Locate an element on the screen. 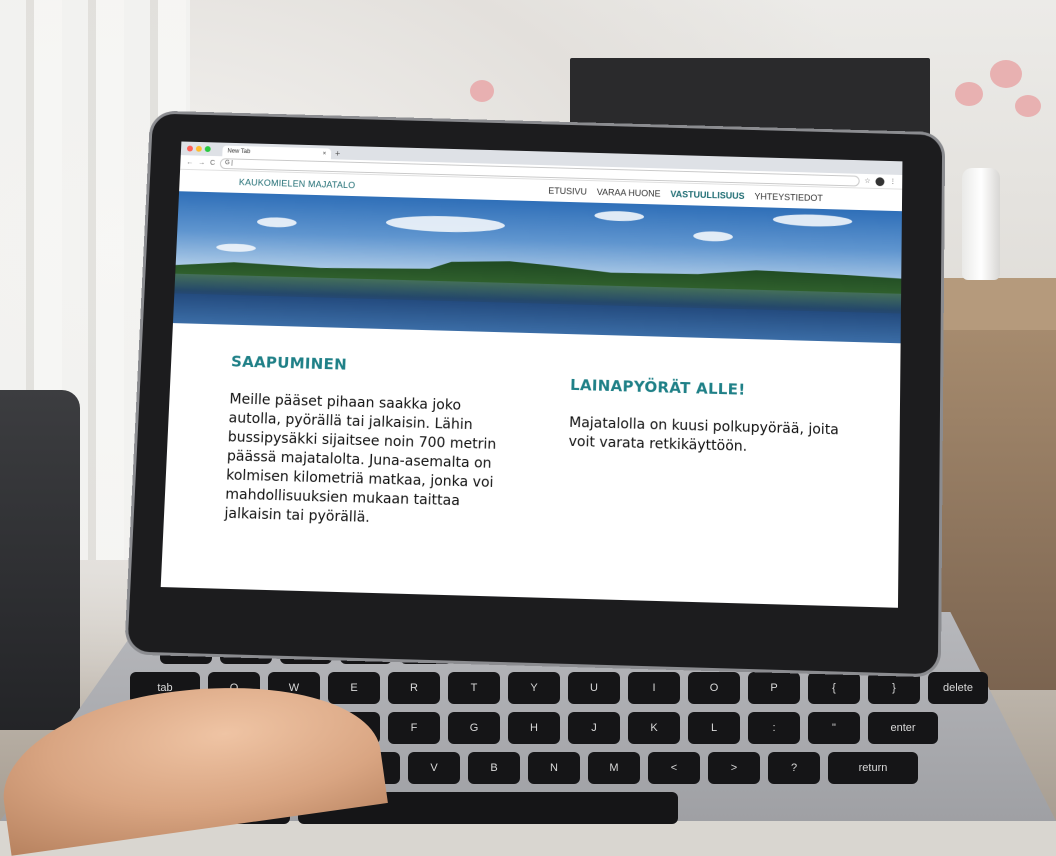 Image resolution: width=1056 pixels, height=856 pixels. key: L is located at coordinates (714, 728).